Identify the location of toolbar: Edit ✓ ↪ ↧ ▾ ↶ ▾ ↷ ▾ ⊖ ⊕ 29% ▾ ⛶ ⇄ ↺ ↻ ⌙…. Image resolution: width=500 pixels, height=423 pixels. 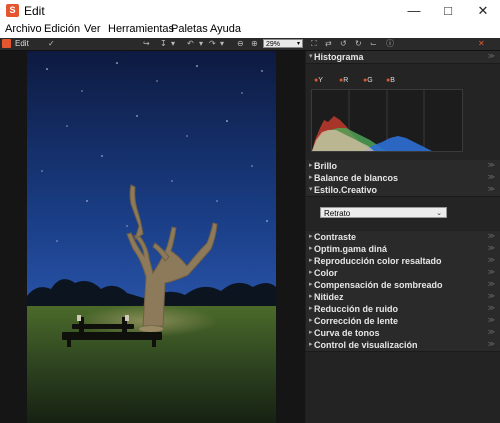
(250, 44).